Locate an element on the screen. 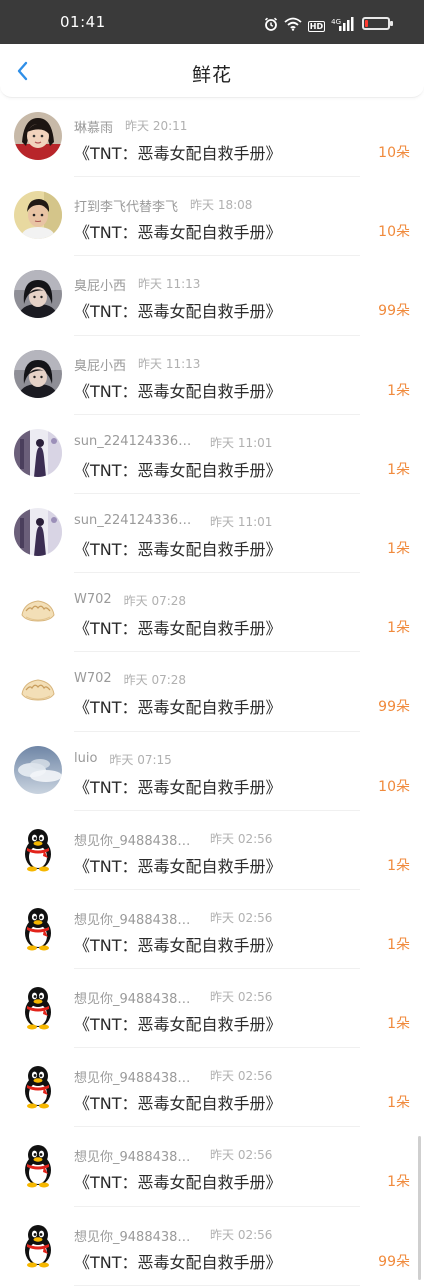 Image resolution: width=424 pixels, height=1286 pixels. item-meta: W702 昨天 07:28 is located at coordinates (130, 600).